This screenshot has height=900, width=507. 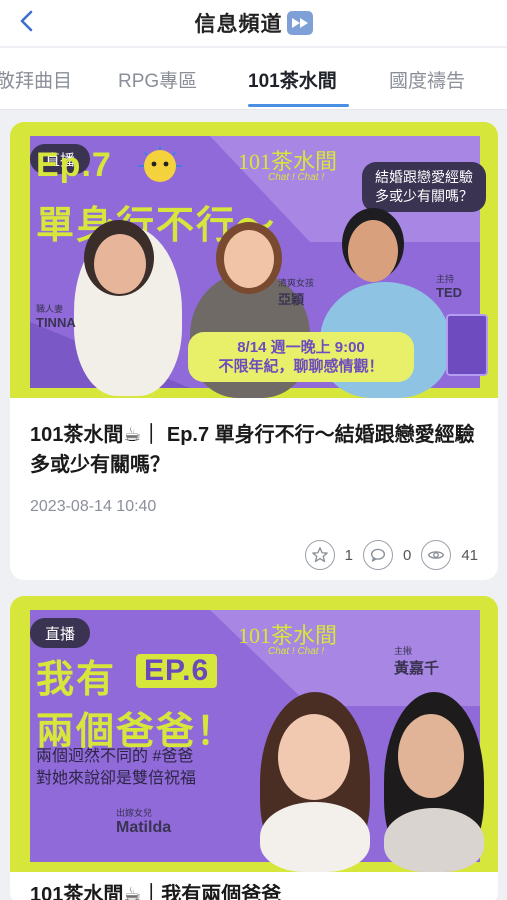 What do you see at coordinates (144, 822) in the screenshot?
I see `guest-tag-matilda: 出嫁女兒 Matilda` at bounding box center [144, 822].